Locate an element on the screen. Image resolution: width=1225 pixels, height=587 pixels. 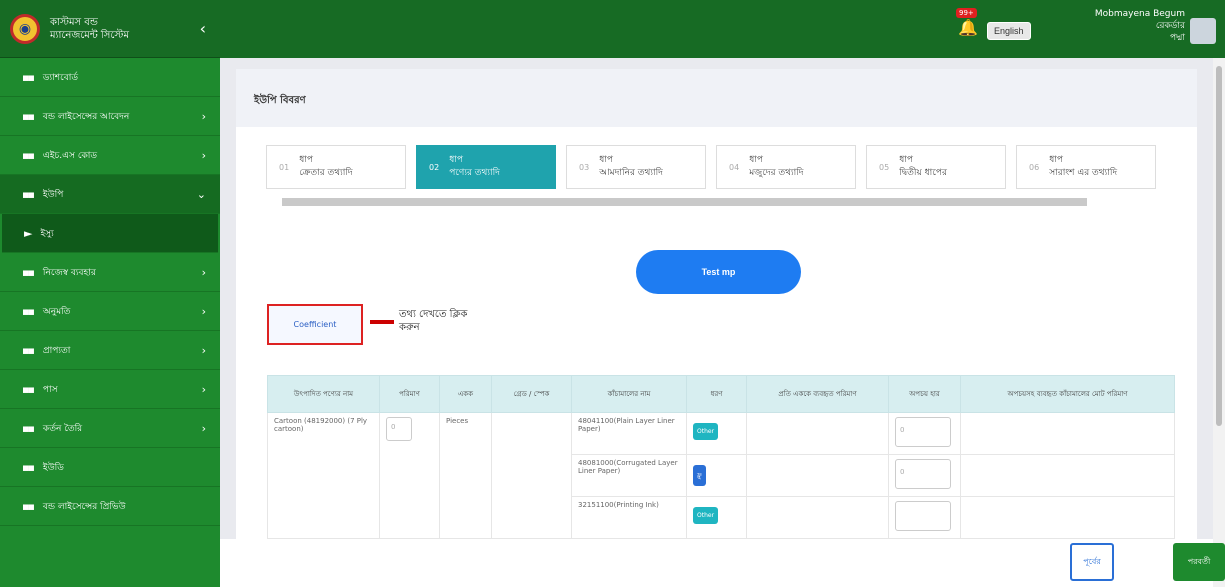
user-office: পদ্মা is located at coordinates (1177, 38).